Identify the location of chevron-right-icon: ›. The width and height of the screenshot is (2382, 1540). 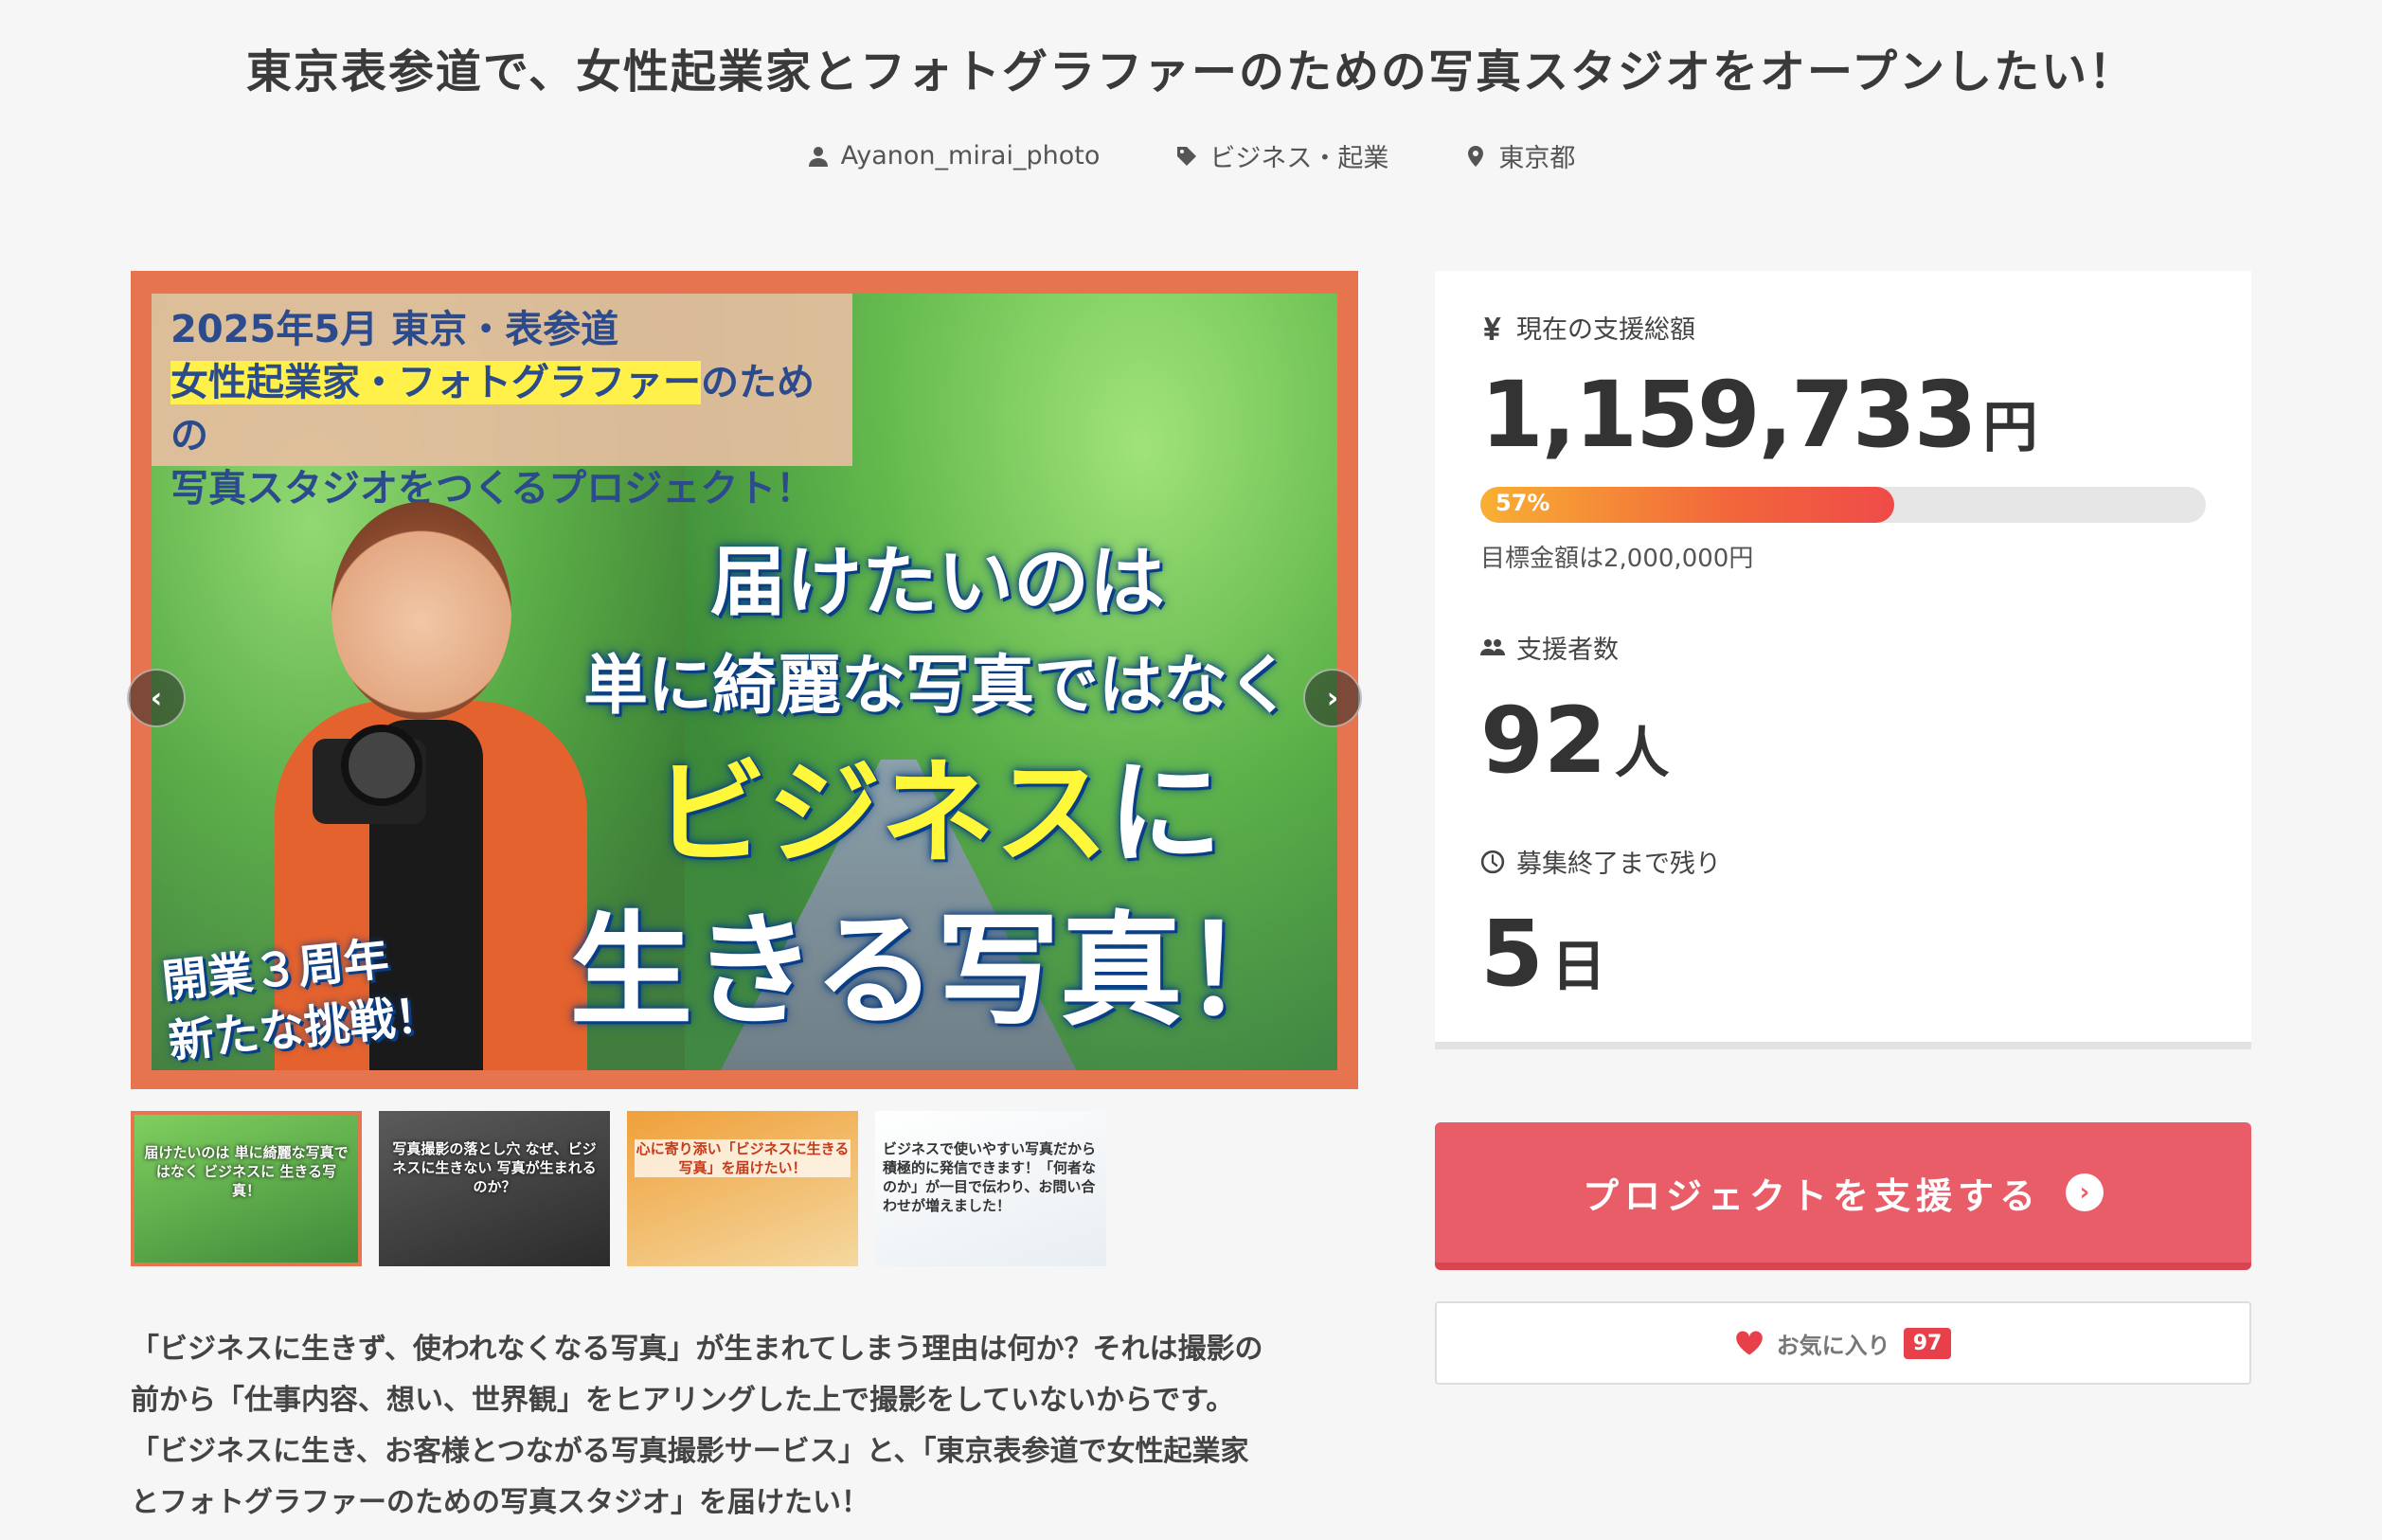
(1332, 698).